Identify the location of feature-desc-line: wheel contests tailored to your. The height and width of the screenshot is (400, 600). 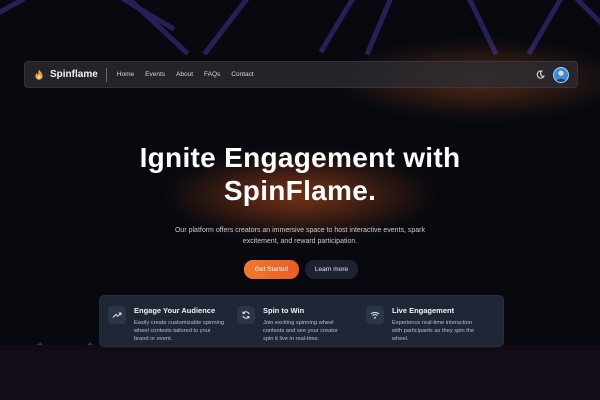
(172, 331).